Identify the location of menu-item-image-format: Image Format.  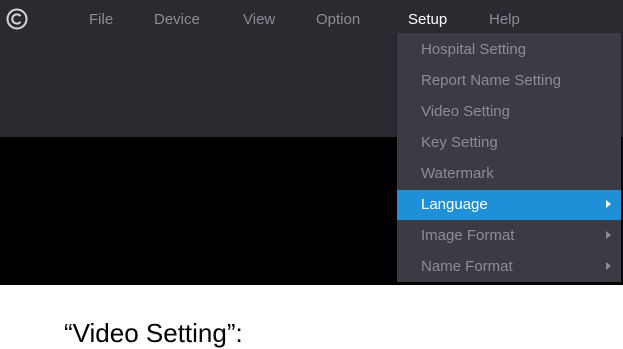
(509, 236).